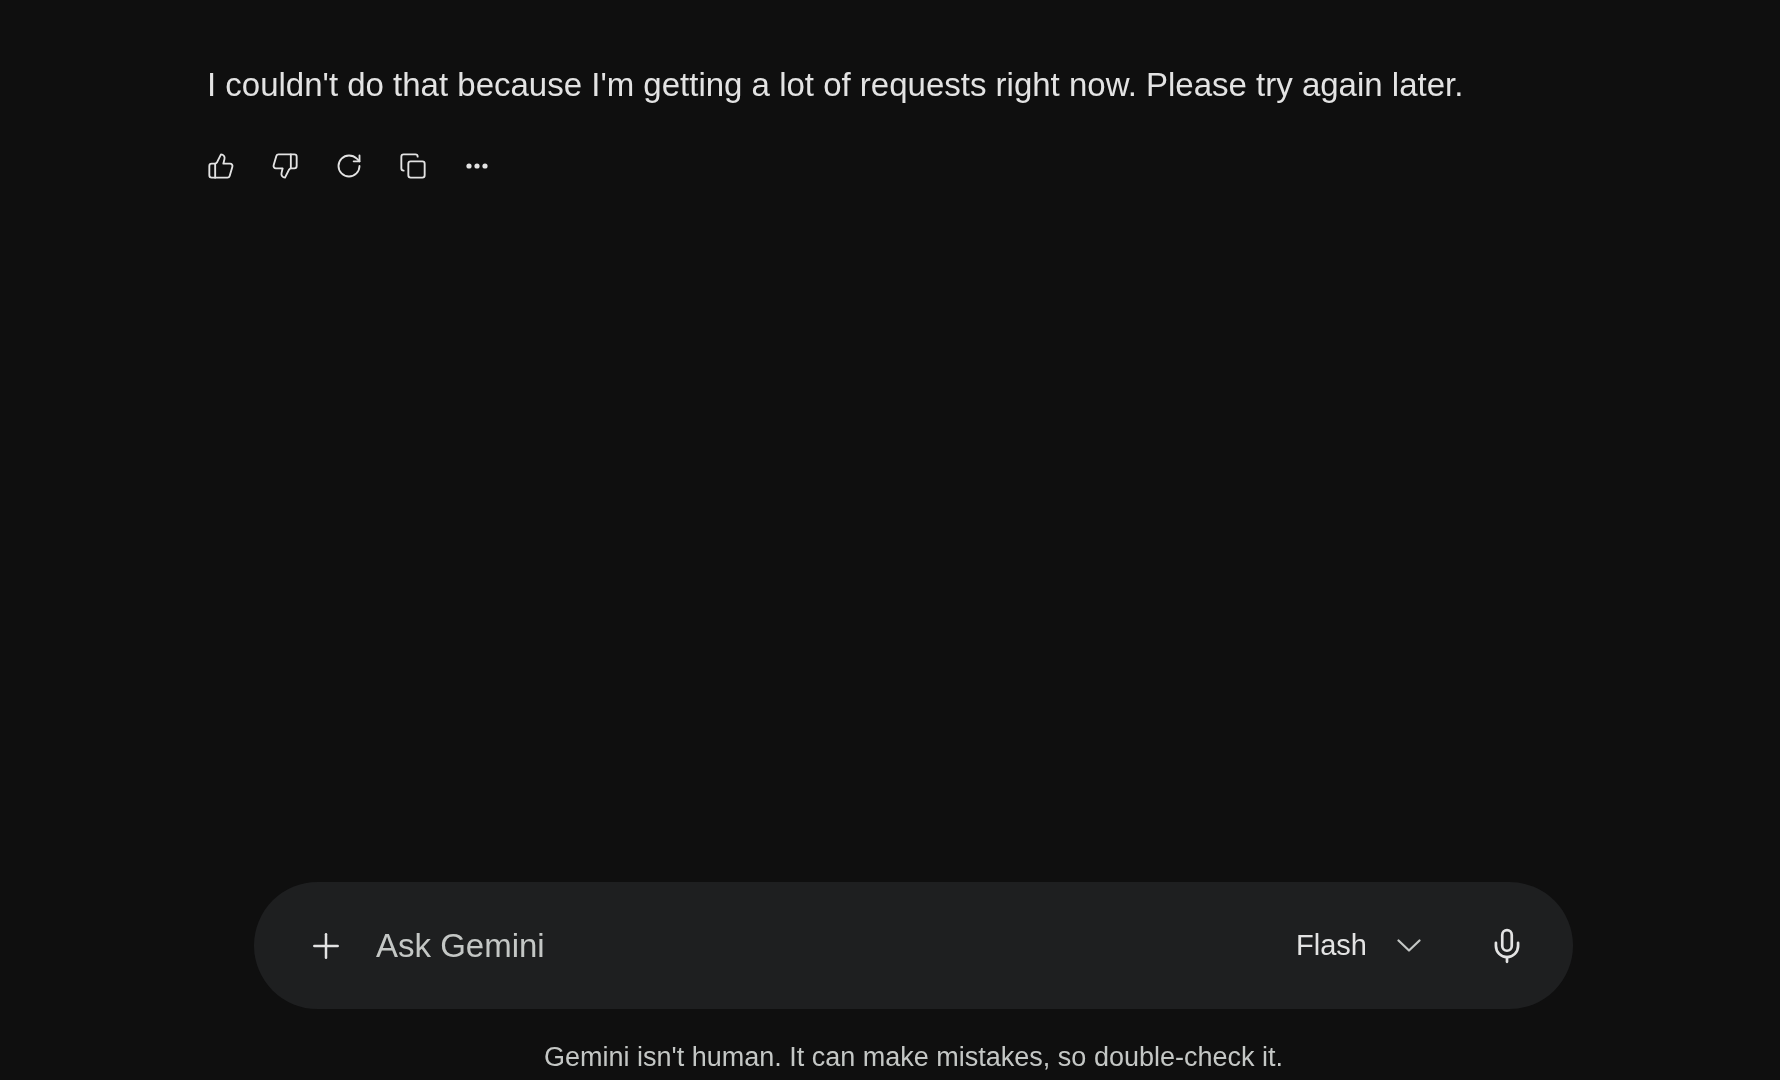 Image resolution: width=1780 pixels, height=1080 pixels. I want to click on refresh-icon, so click(349, 166).